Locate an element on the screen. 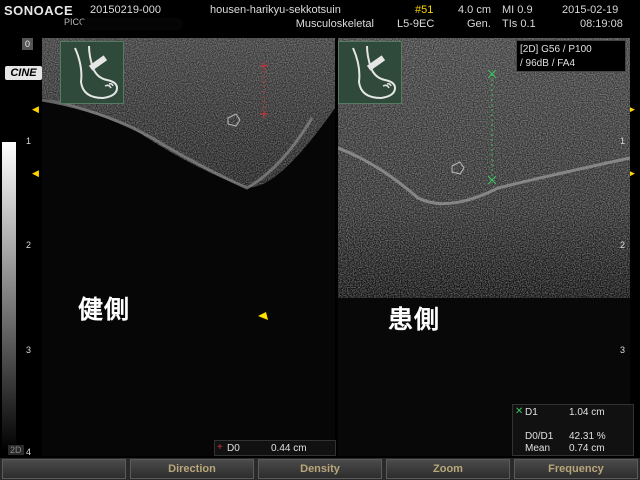 Image resolution: width=640 pixels, height=480 pixels. frame-number: #51 is located at coordinates (424, 10).